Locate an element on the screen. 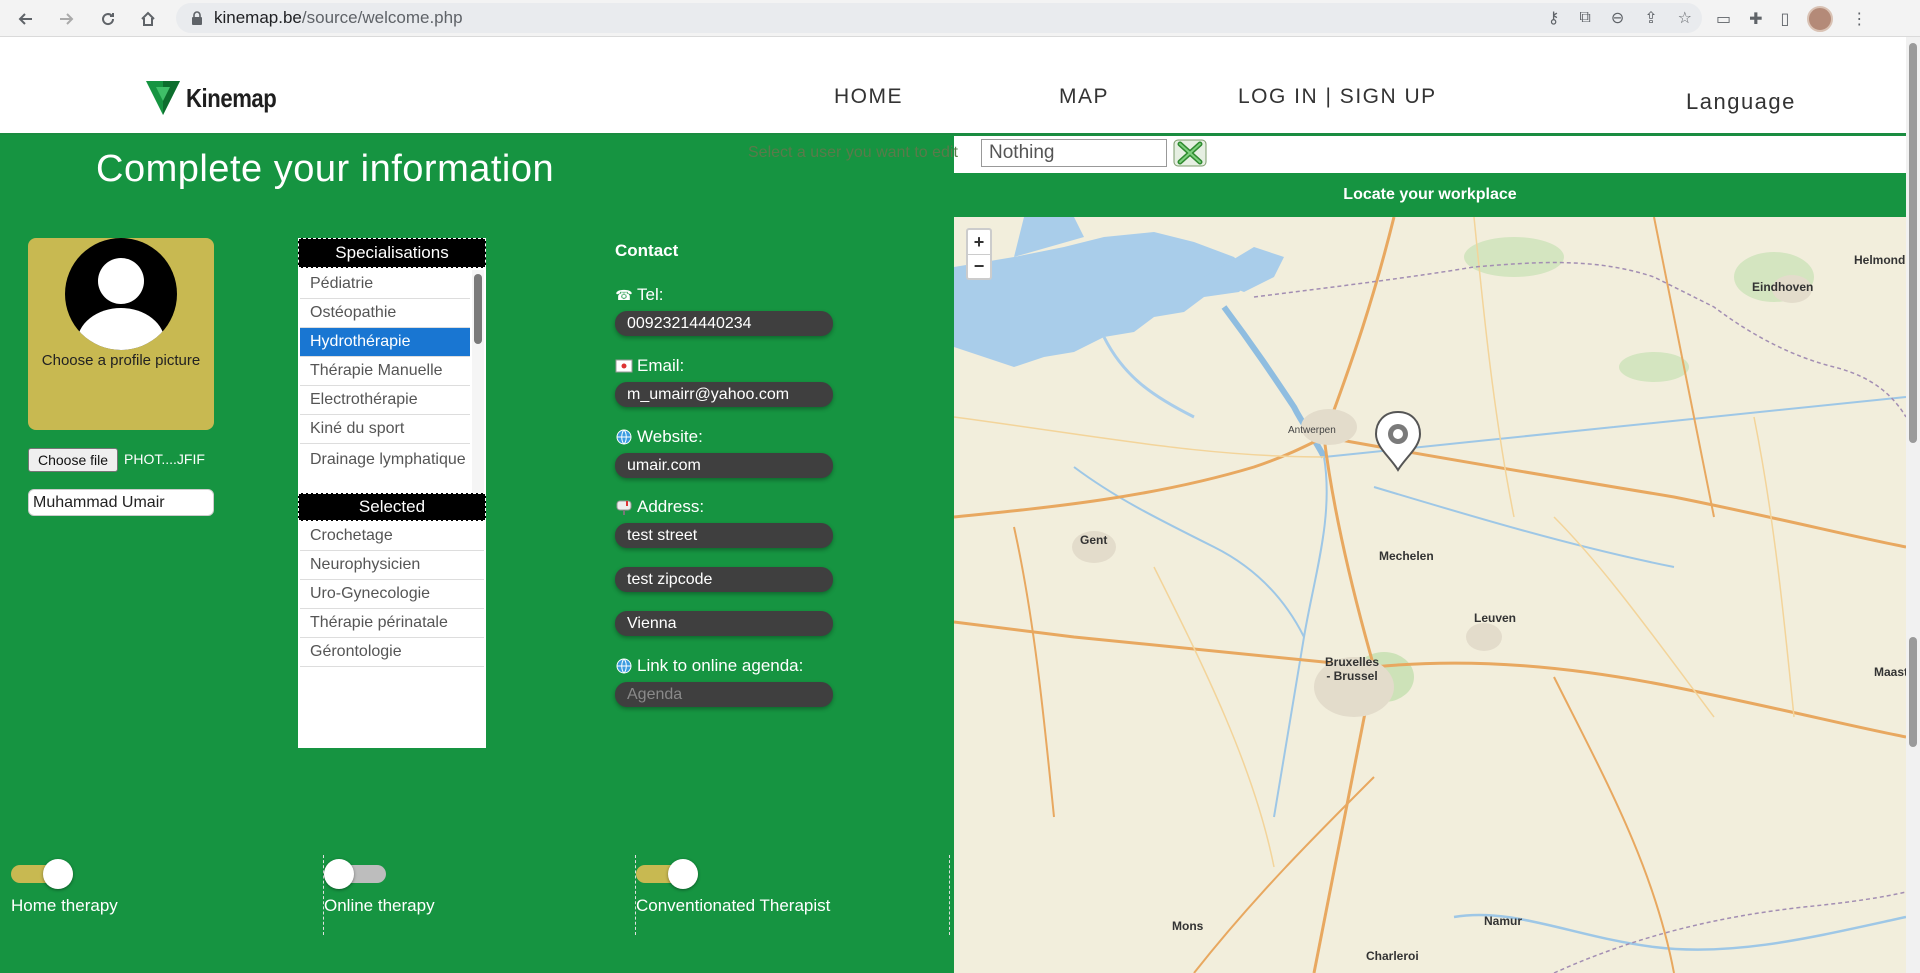  map-zoom-controls: + − is located at coordinates (979, 254).